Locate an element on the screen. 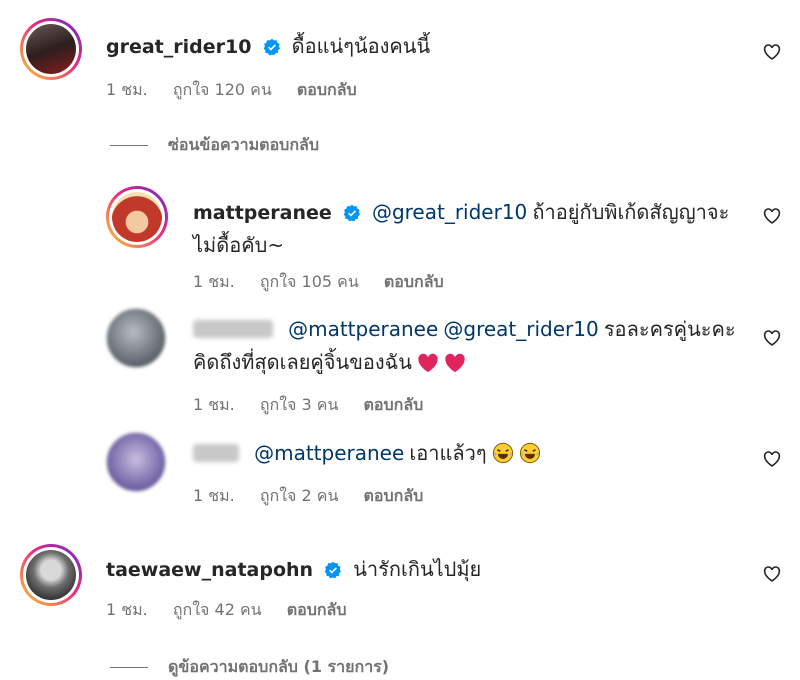 The width and height of the screenshot is (800, 680). comment-text-line2: คิดถึงที่สุดเลยคู่จิ้นของฉัน is located at coordinates (302, 362).